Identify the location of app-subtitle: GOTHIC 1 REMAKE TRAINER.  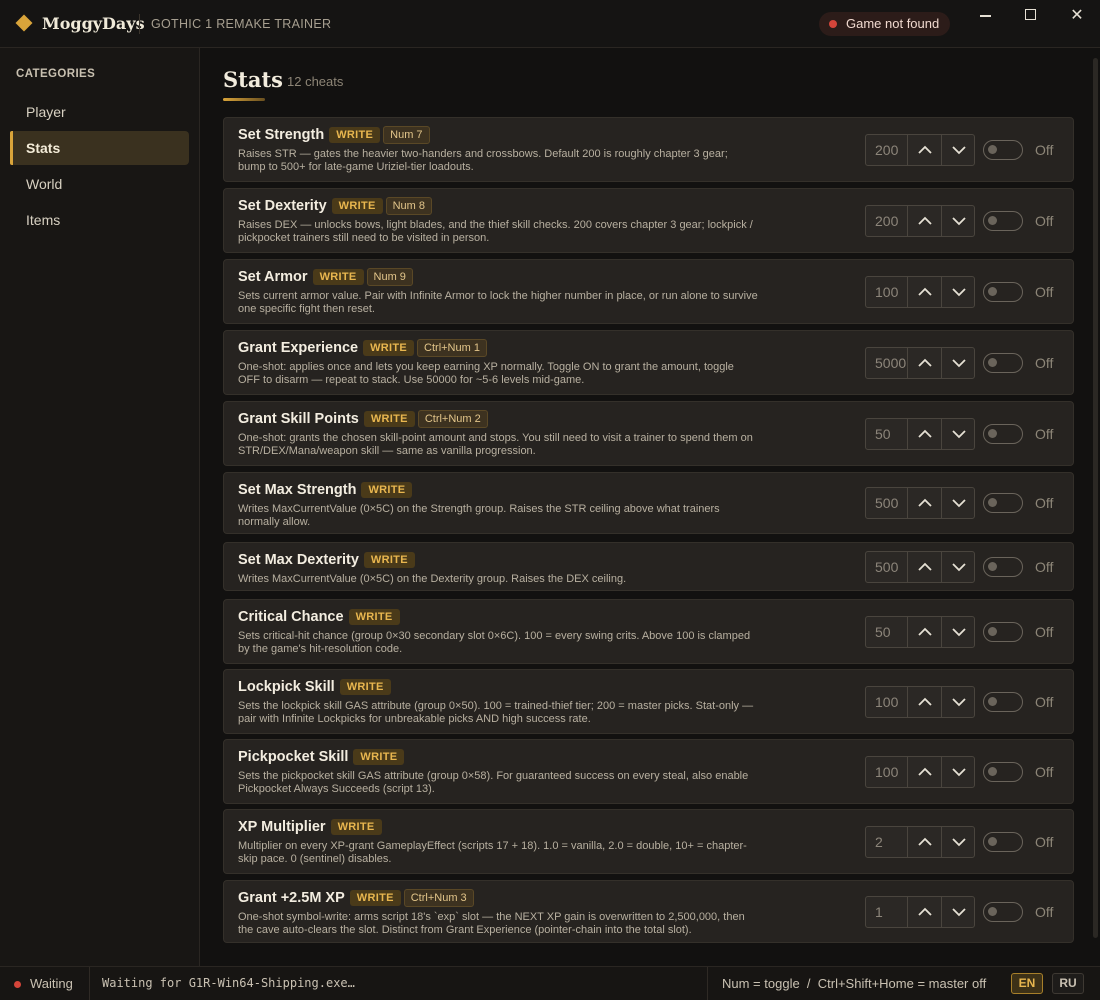
(241, 24).